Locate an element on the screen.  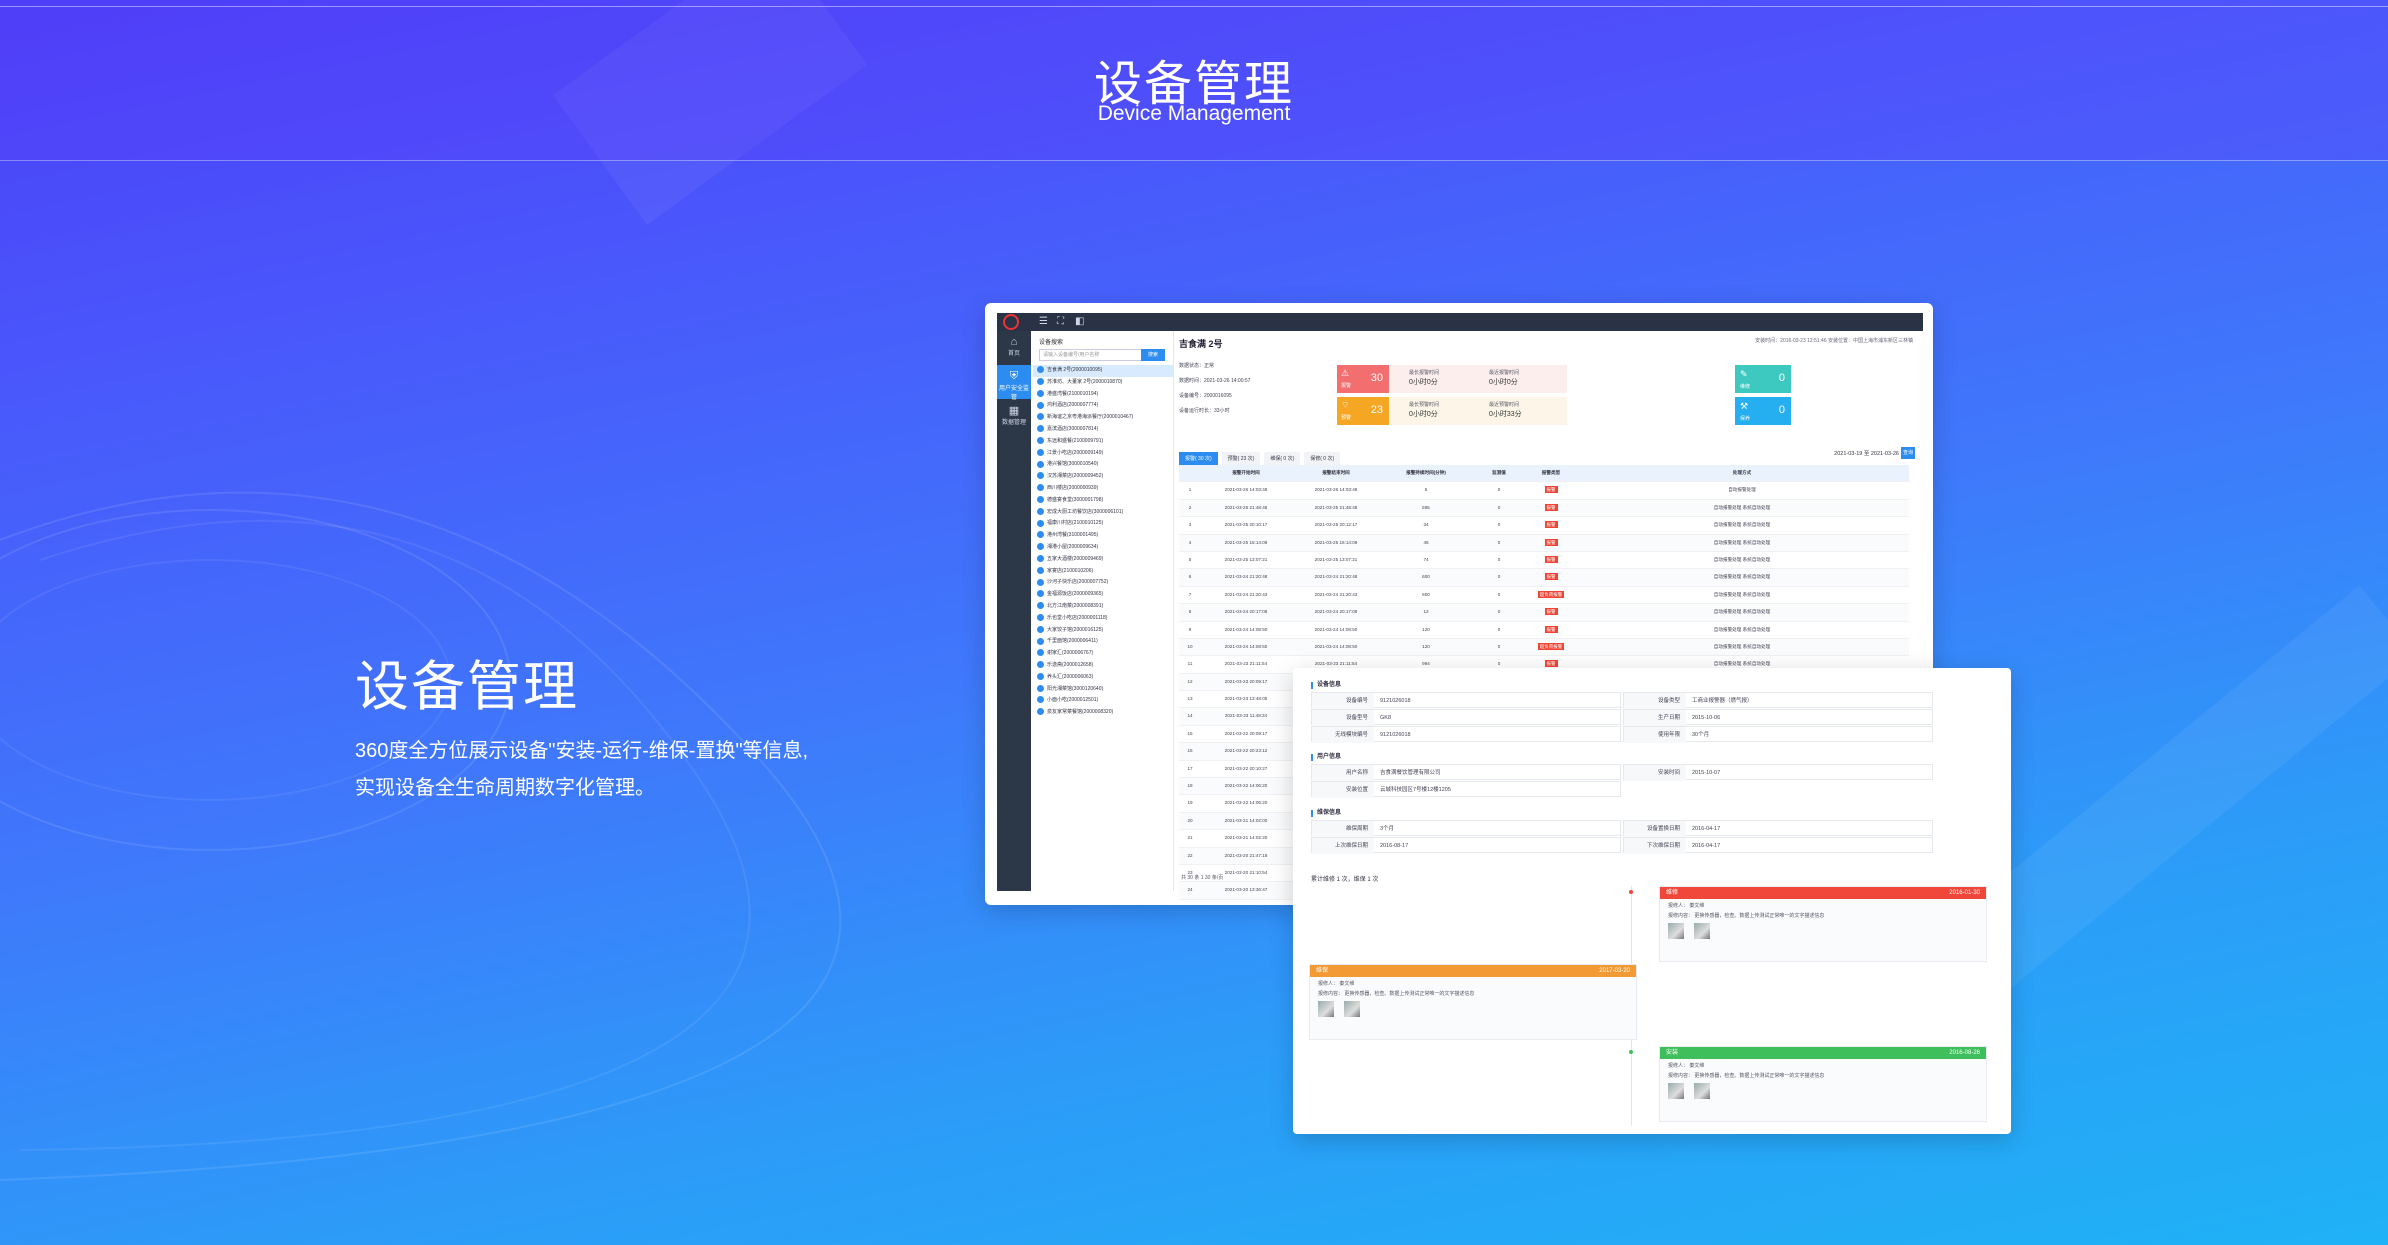
tree-item: 宏成大厨工坊餐饮店(3000006101) is located at coordinates (1103, 513).